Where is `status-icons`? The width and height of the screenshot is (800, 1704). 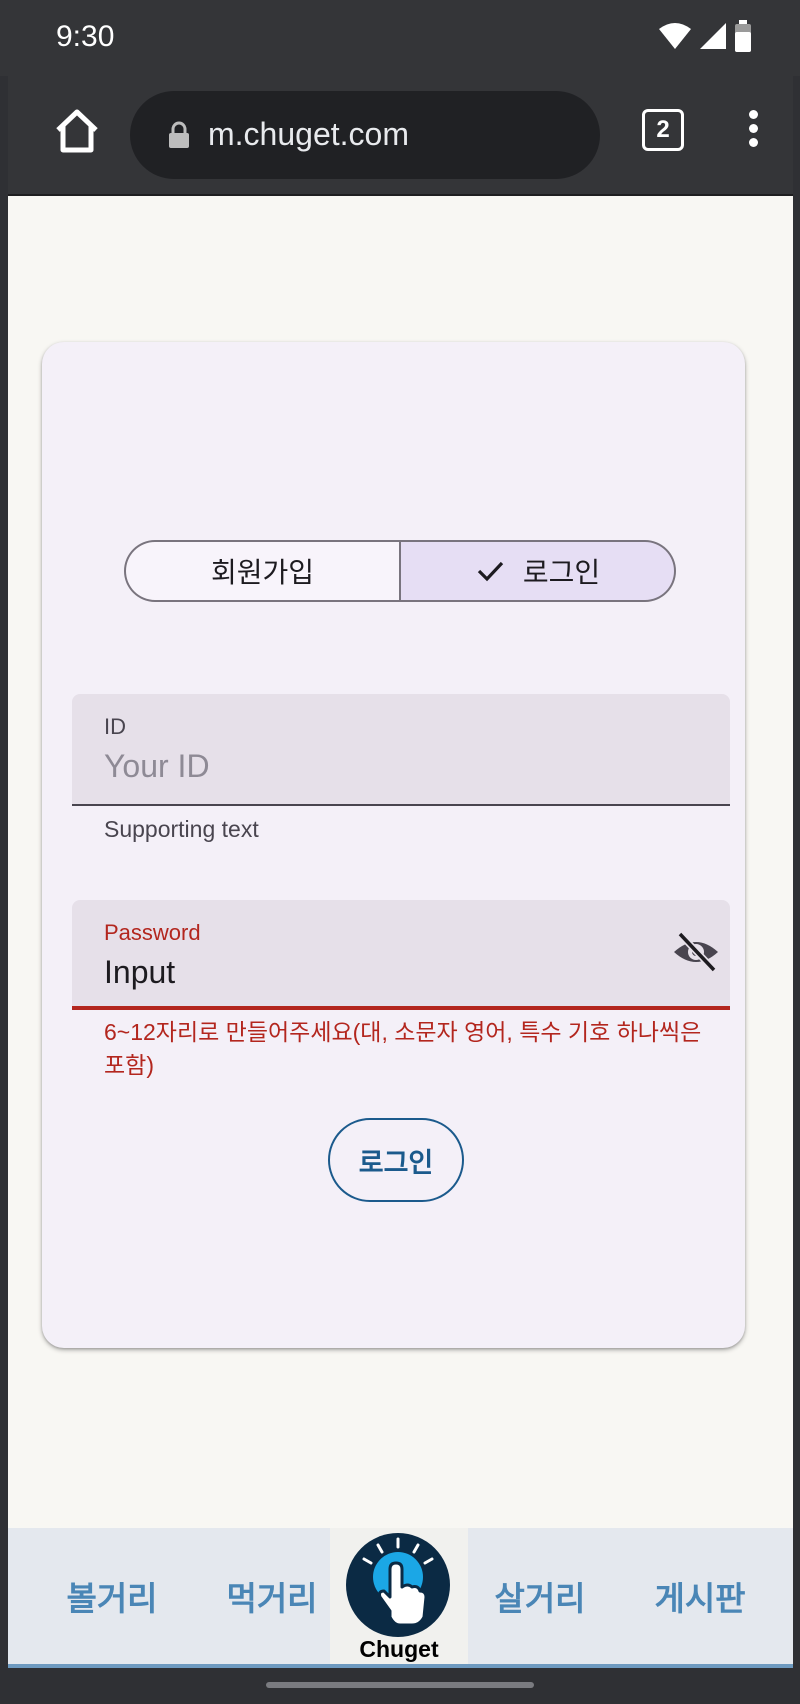 status-icons is located at coordinates (705, 36).